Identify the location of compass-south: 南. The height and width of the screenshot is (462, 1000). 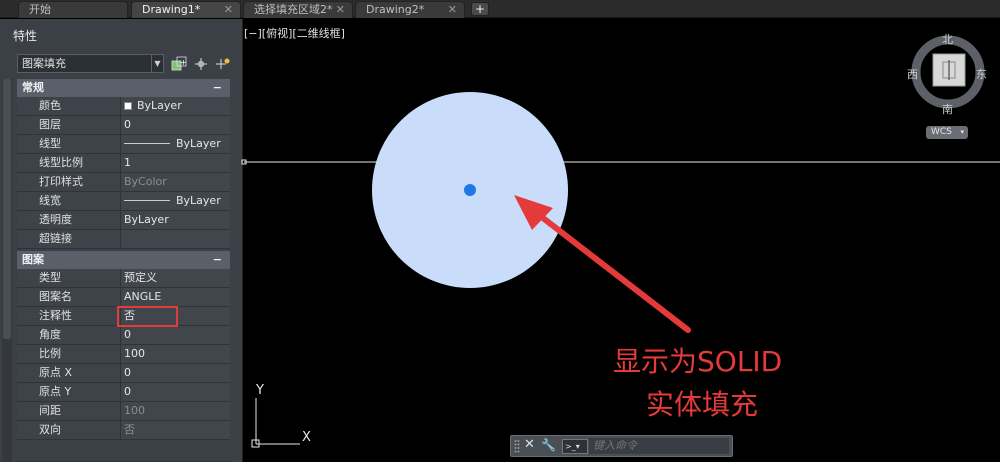
(947, 109).